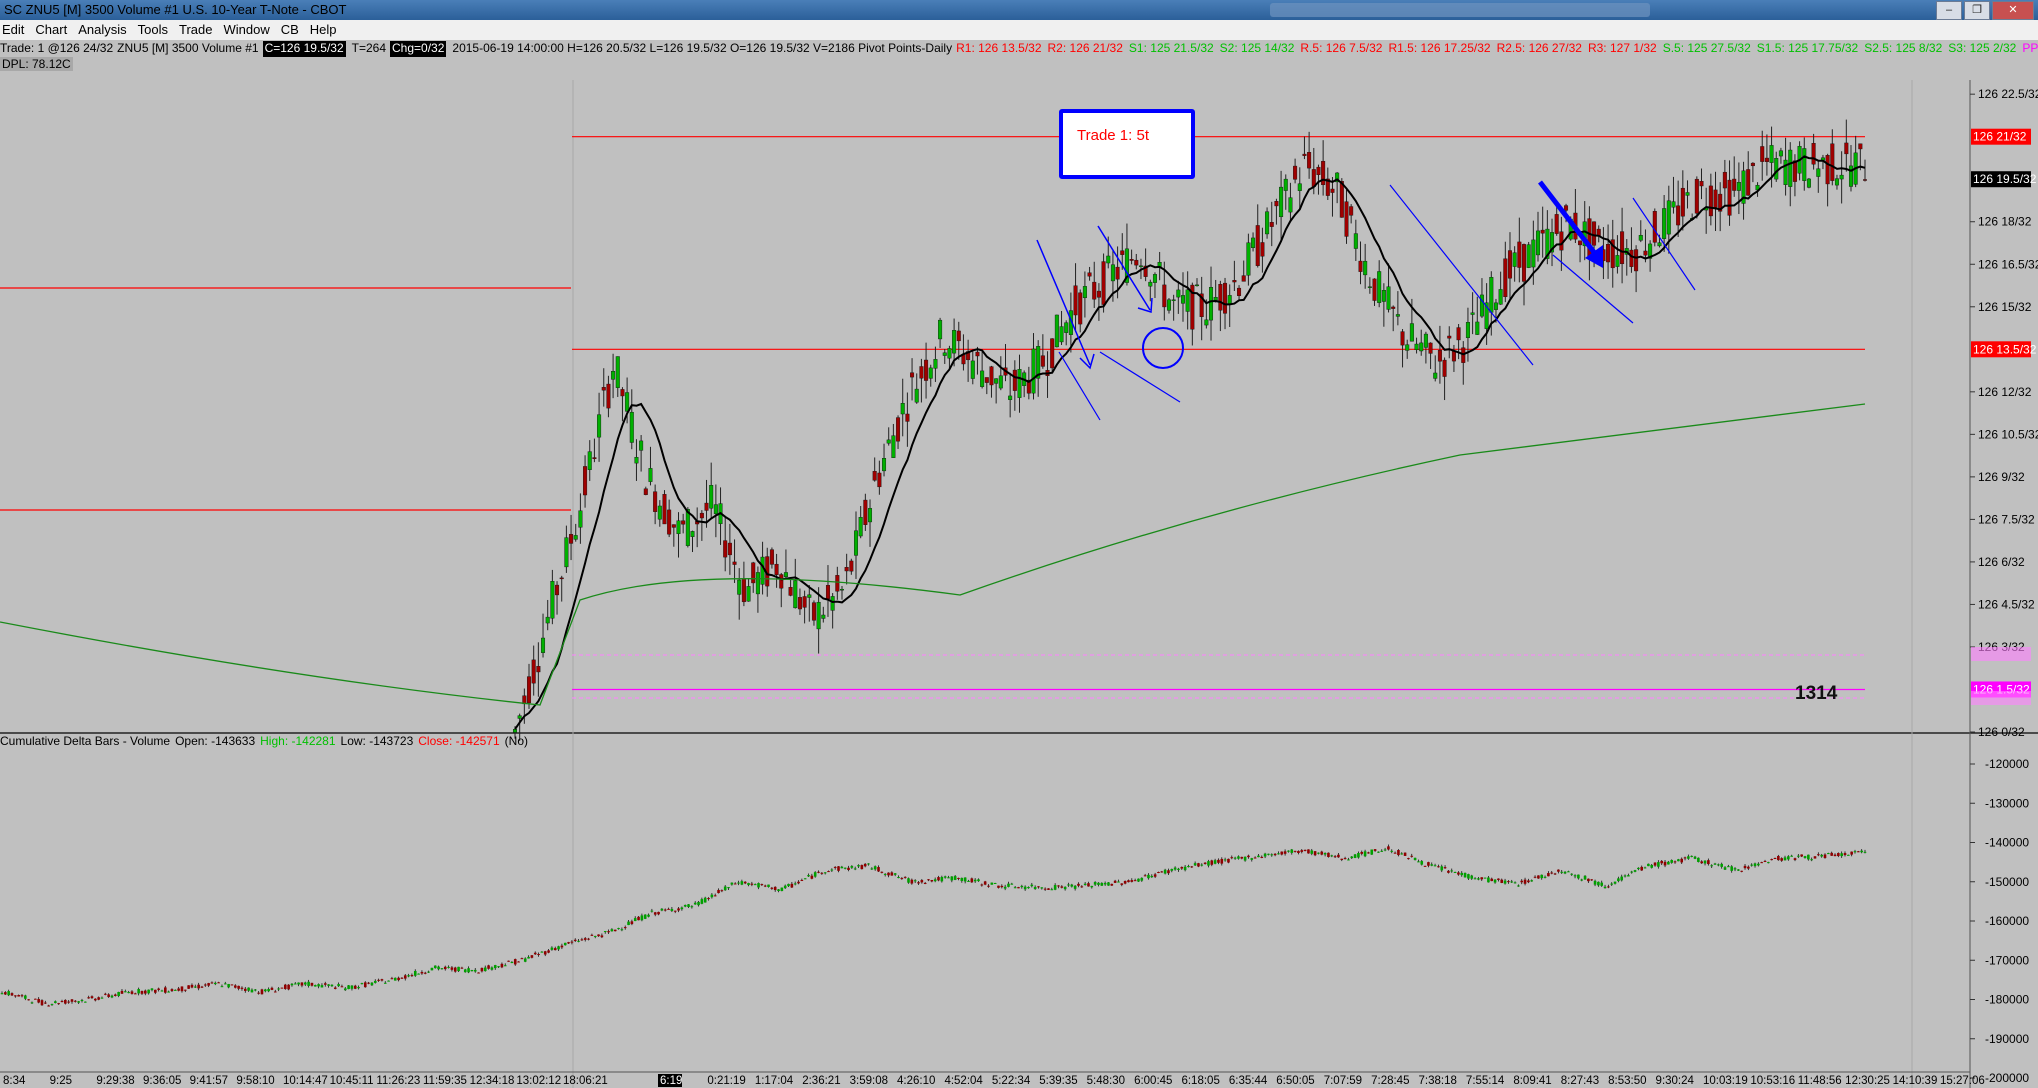 The height and width of the screenshot is (1088, 2038). Describe the element at coordinates (327, 30) in the screenshot. I see `menu-help: Help` at that location.